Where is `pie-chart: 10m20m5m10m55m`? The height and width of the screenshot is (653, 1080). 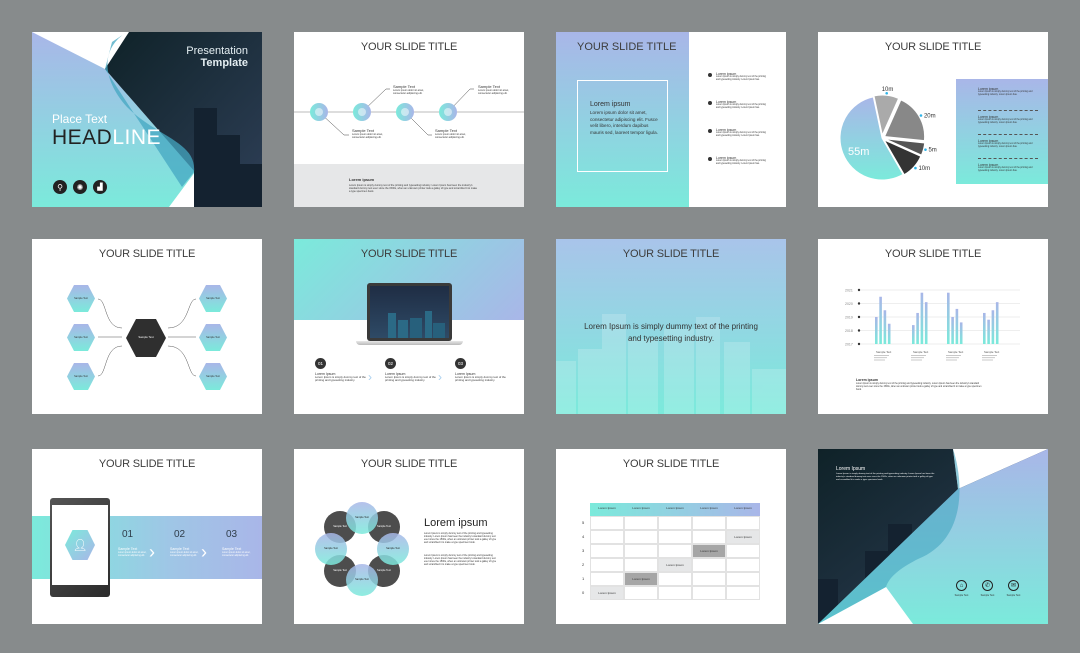
pie-chart: 10m20m5m10m55m is located at coordinates (888, 134).